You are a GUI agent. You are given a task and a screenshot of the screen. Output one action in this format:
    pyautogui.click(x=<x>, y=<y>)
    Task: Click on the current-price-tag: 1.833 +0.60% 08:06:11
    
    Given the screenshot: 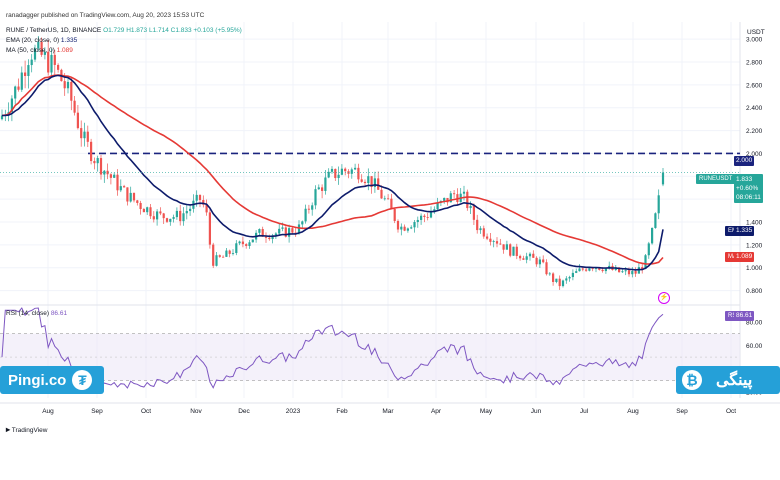 What is the action you would take?
    pyautogui.click(x=748, y=188)
    